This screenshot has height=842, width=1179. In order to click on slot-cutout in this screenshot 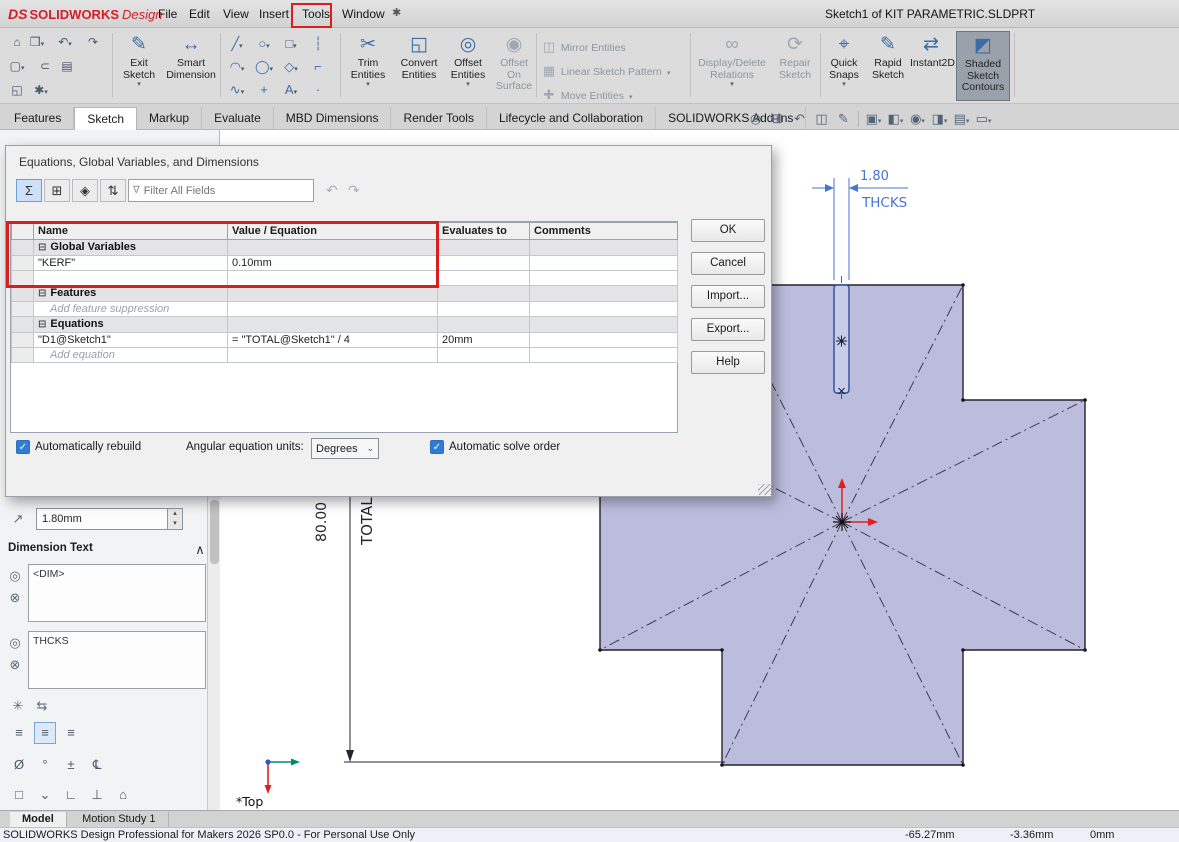, I will do `click(841, 338)`.